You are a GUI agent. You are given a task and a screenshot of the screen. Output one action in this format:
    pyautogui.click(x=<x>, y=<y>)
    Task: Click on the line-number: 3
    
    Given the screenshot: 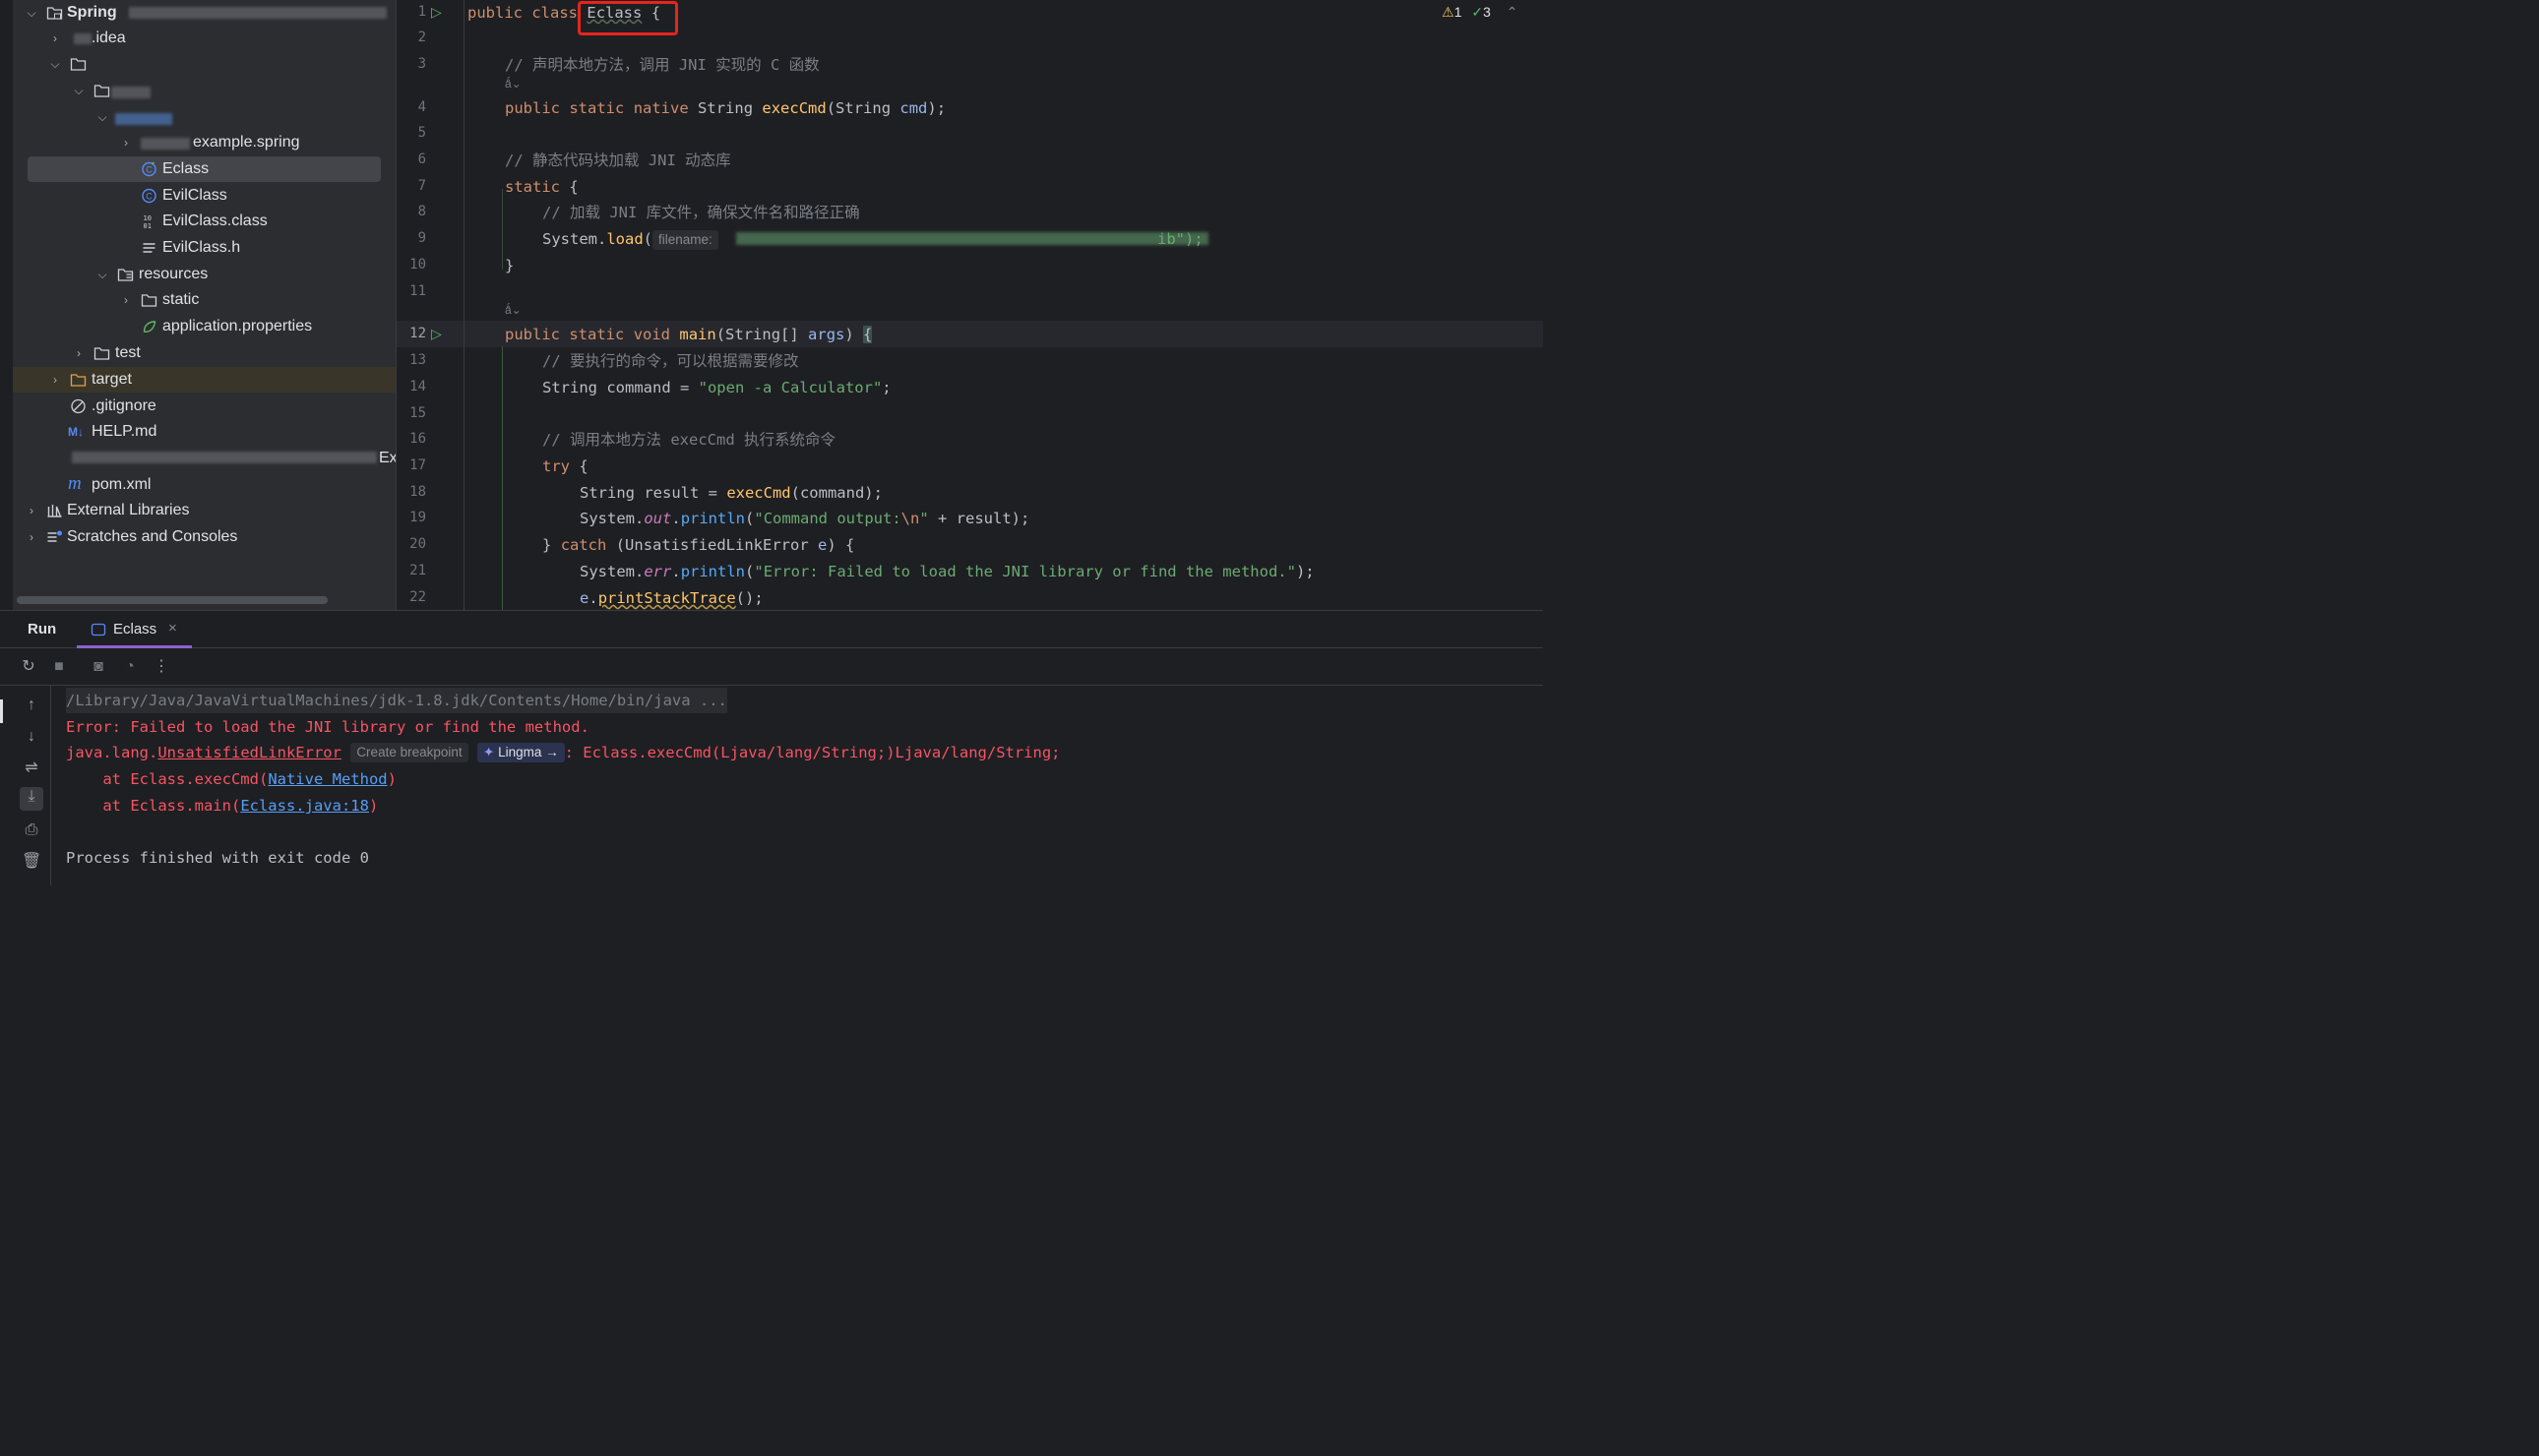 What is the action you would take?
    pyautogui.click(x=421, y=64)
    